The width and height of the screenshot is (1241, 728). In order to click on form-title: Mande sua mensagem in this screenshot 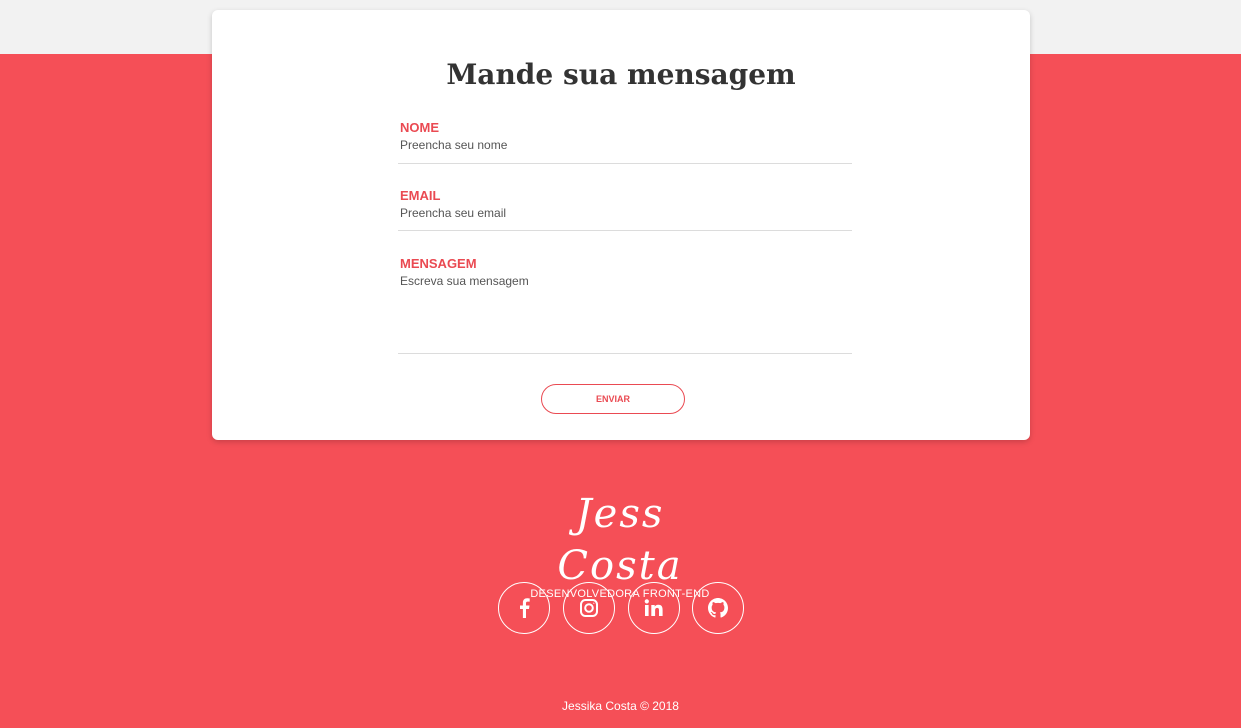, I will do `click(621, 74)`.